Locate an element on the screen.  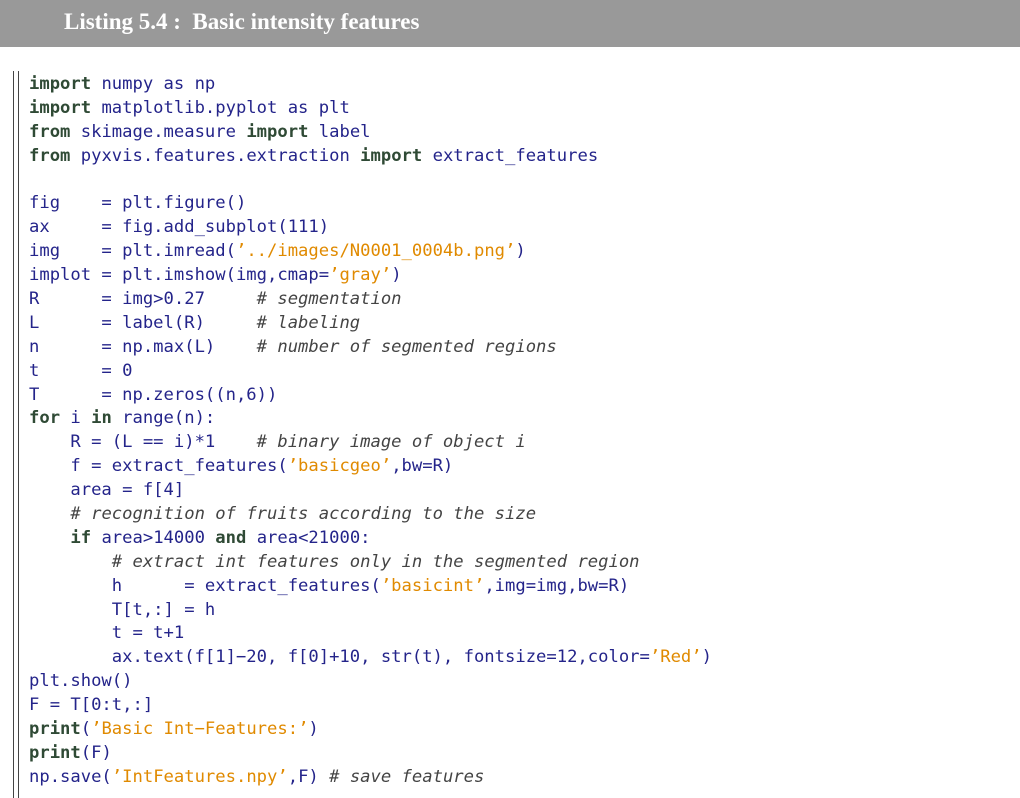
code-text: t = t+1 is located at coordinates (107, 633).